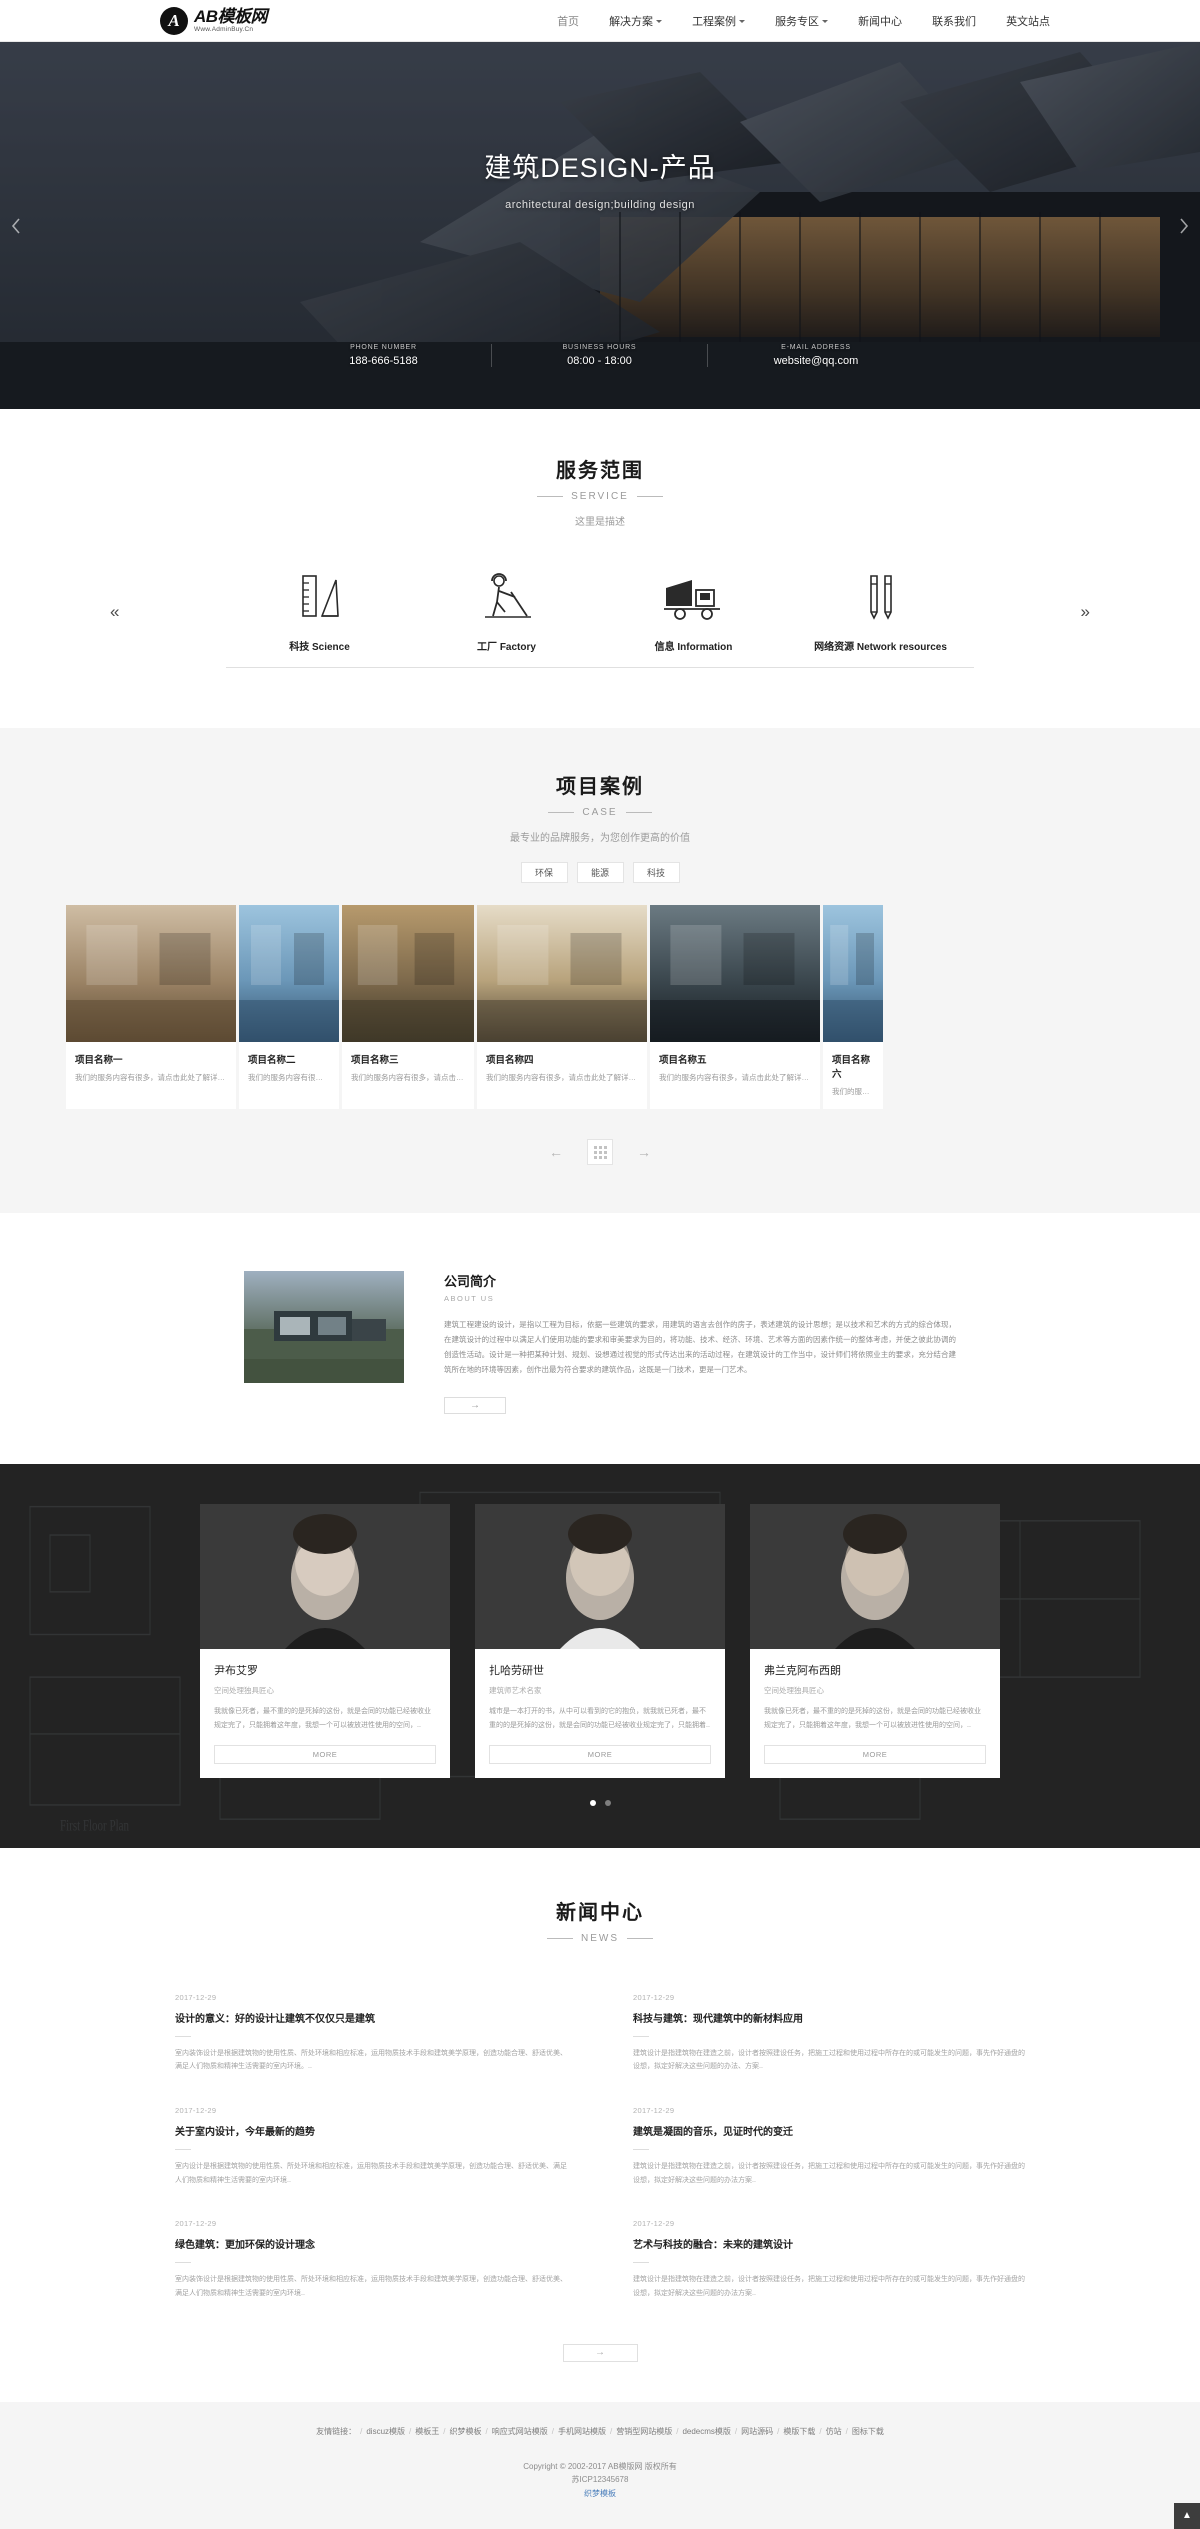  I want to click on friendly-link-1: 模板王, so click(427, 2431).